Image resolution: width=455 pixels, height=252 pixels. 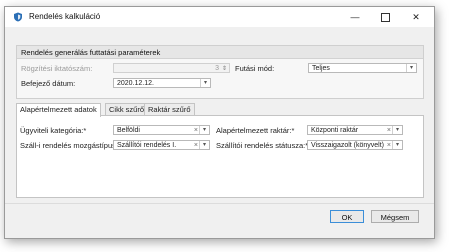 I want to click on group-title: Rendelés generálás futtatási paraméterek, so click(x=91, y=52).